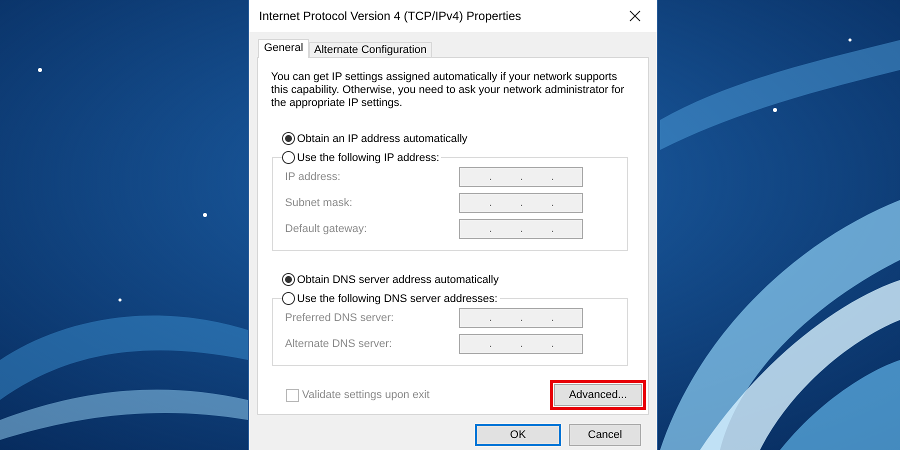 The height and width of the screenshot is (450, 900). Describe the element at coordinates (370, 49) in the screenshot. I see `tab: Alternate Configuration` at that location.